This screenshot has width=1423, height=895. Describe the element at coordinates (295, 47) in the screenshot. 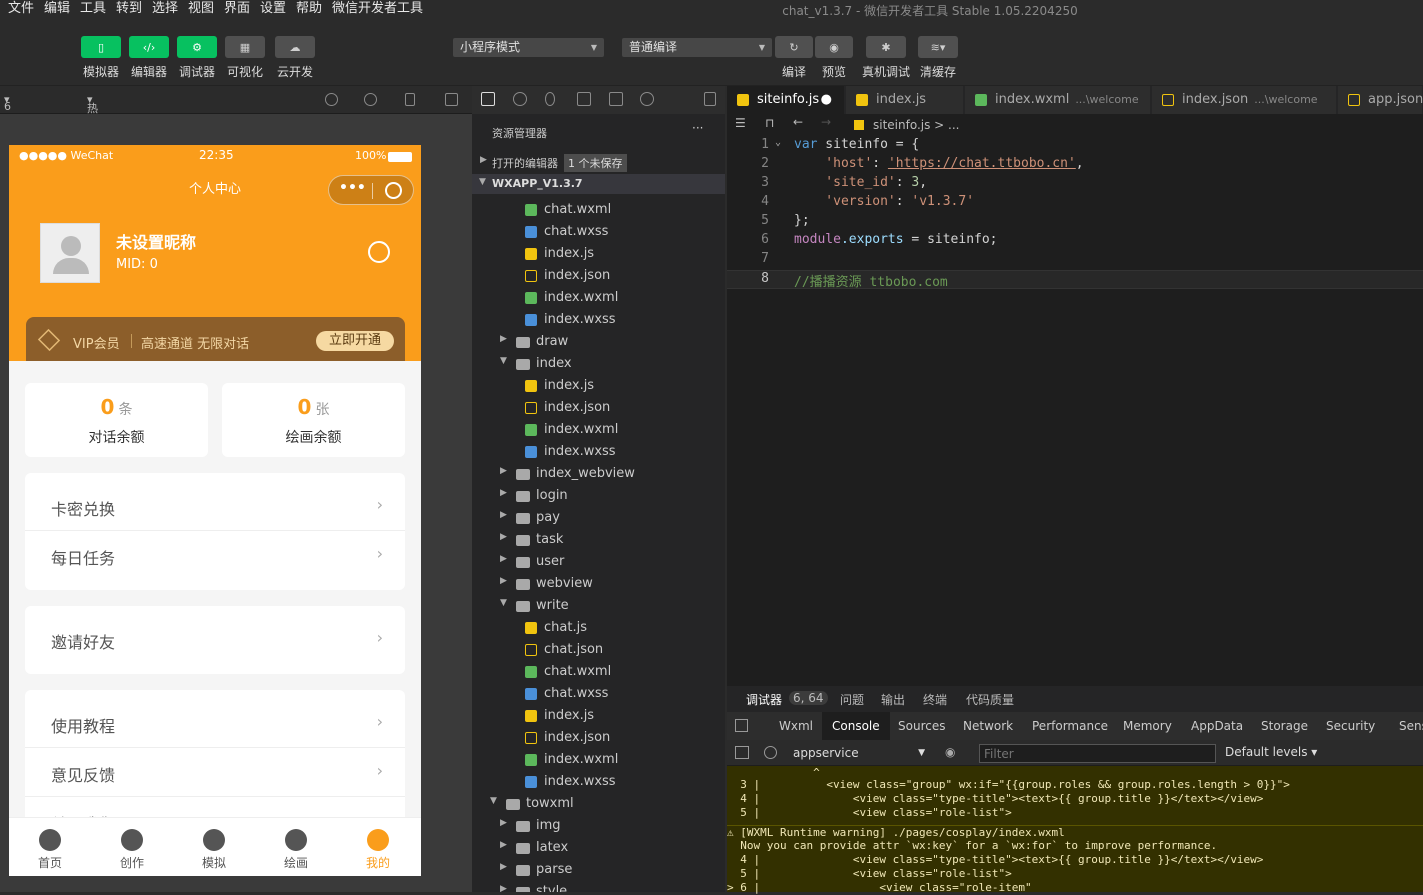

I see `cloud-button: ☁` at that location.